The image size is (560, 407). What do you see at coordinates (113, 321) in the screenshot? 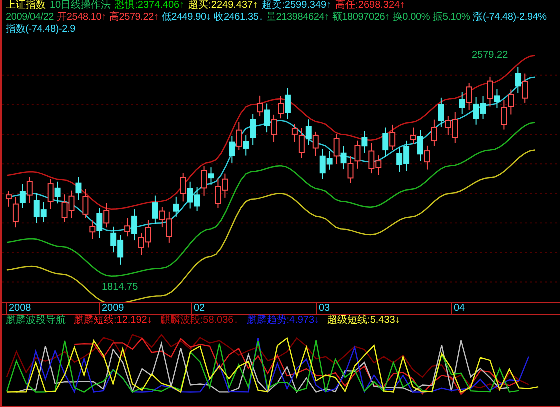
I see `indicator-line-value: 麒麟短线:12.192↓` at bounding box center [113, 321].